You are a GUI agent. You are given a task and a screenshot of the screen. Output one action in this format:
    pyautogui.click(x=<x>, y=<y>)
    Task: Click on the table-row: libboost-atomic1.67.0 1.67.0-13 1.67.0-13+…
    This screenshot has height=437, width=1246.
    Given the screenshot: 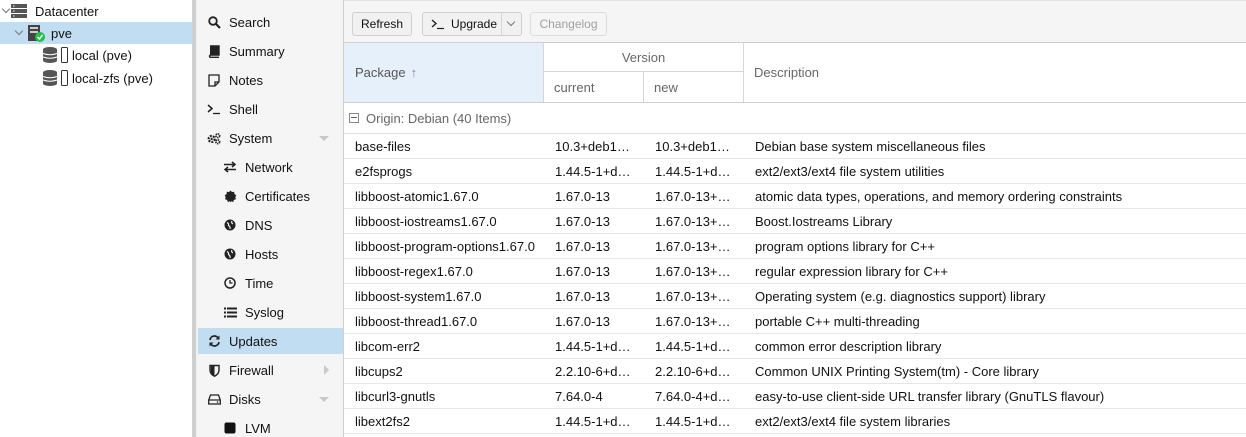 What is the action you would take?
    pyautogui.click(x=795, y=196)
    